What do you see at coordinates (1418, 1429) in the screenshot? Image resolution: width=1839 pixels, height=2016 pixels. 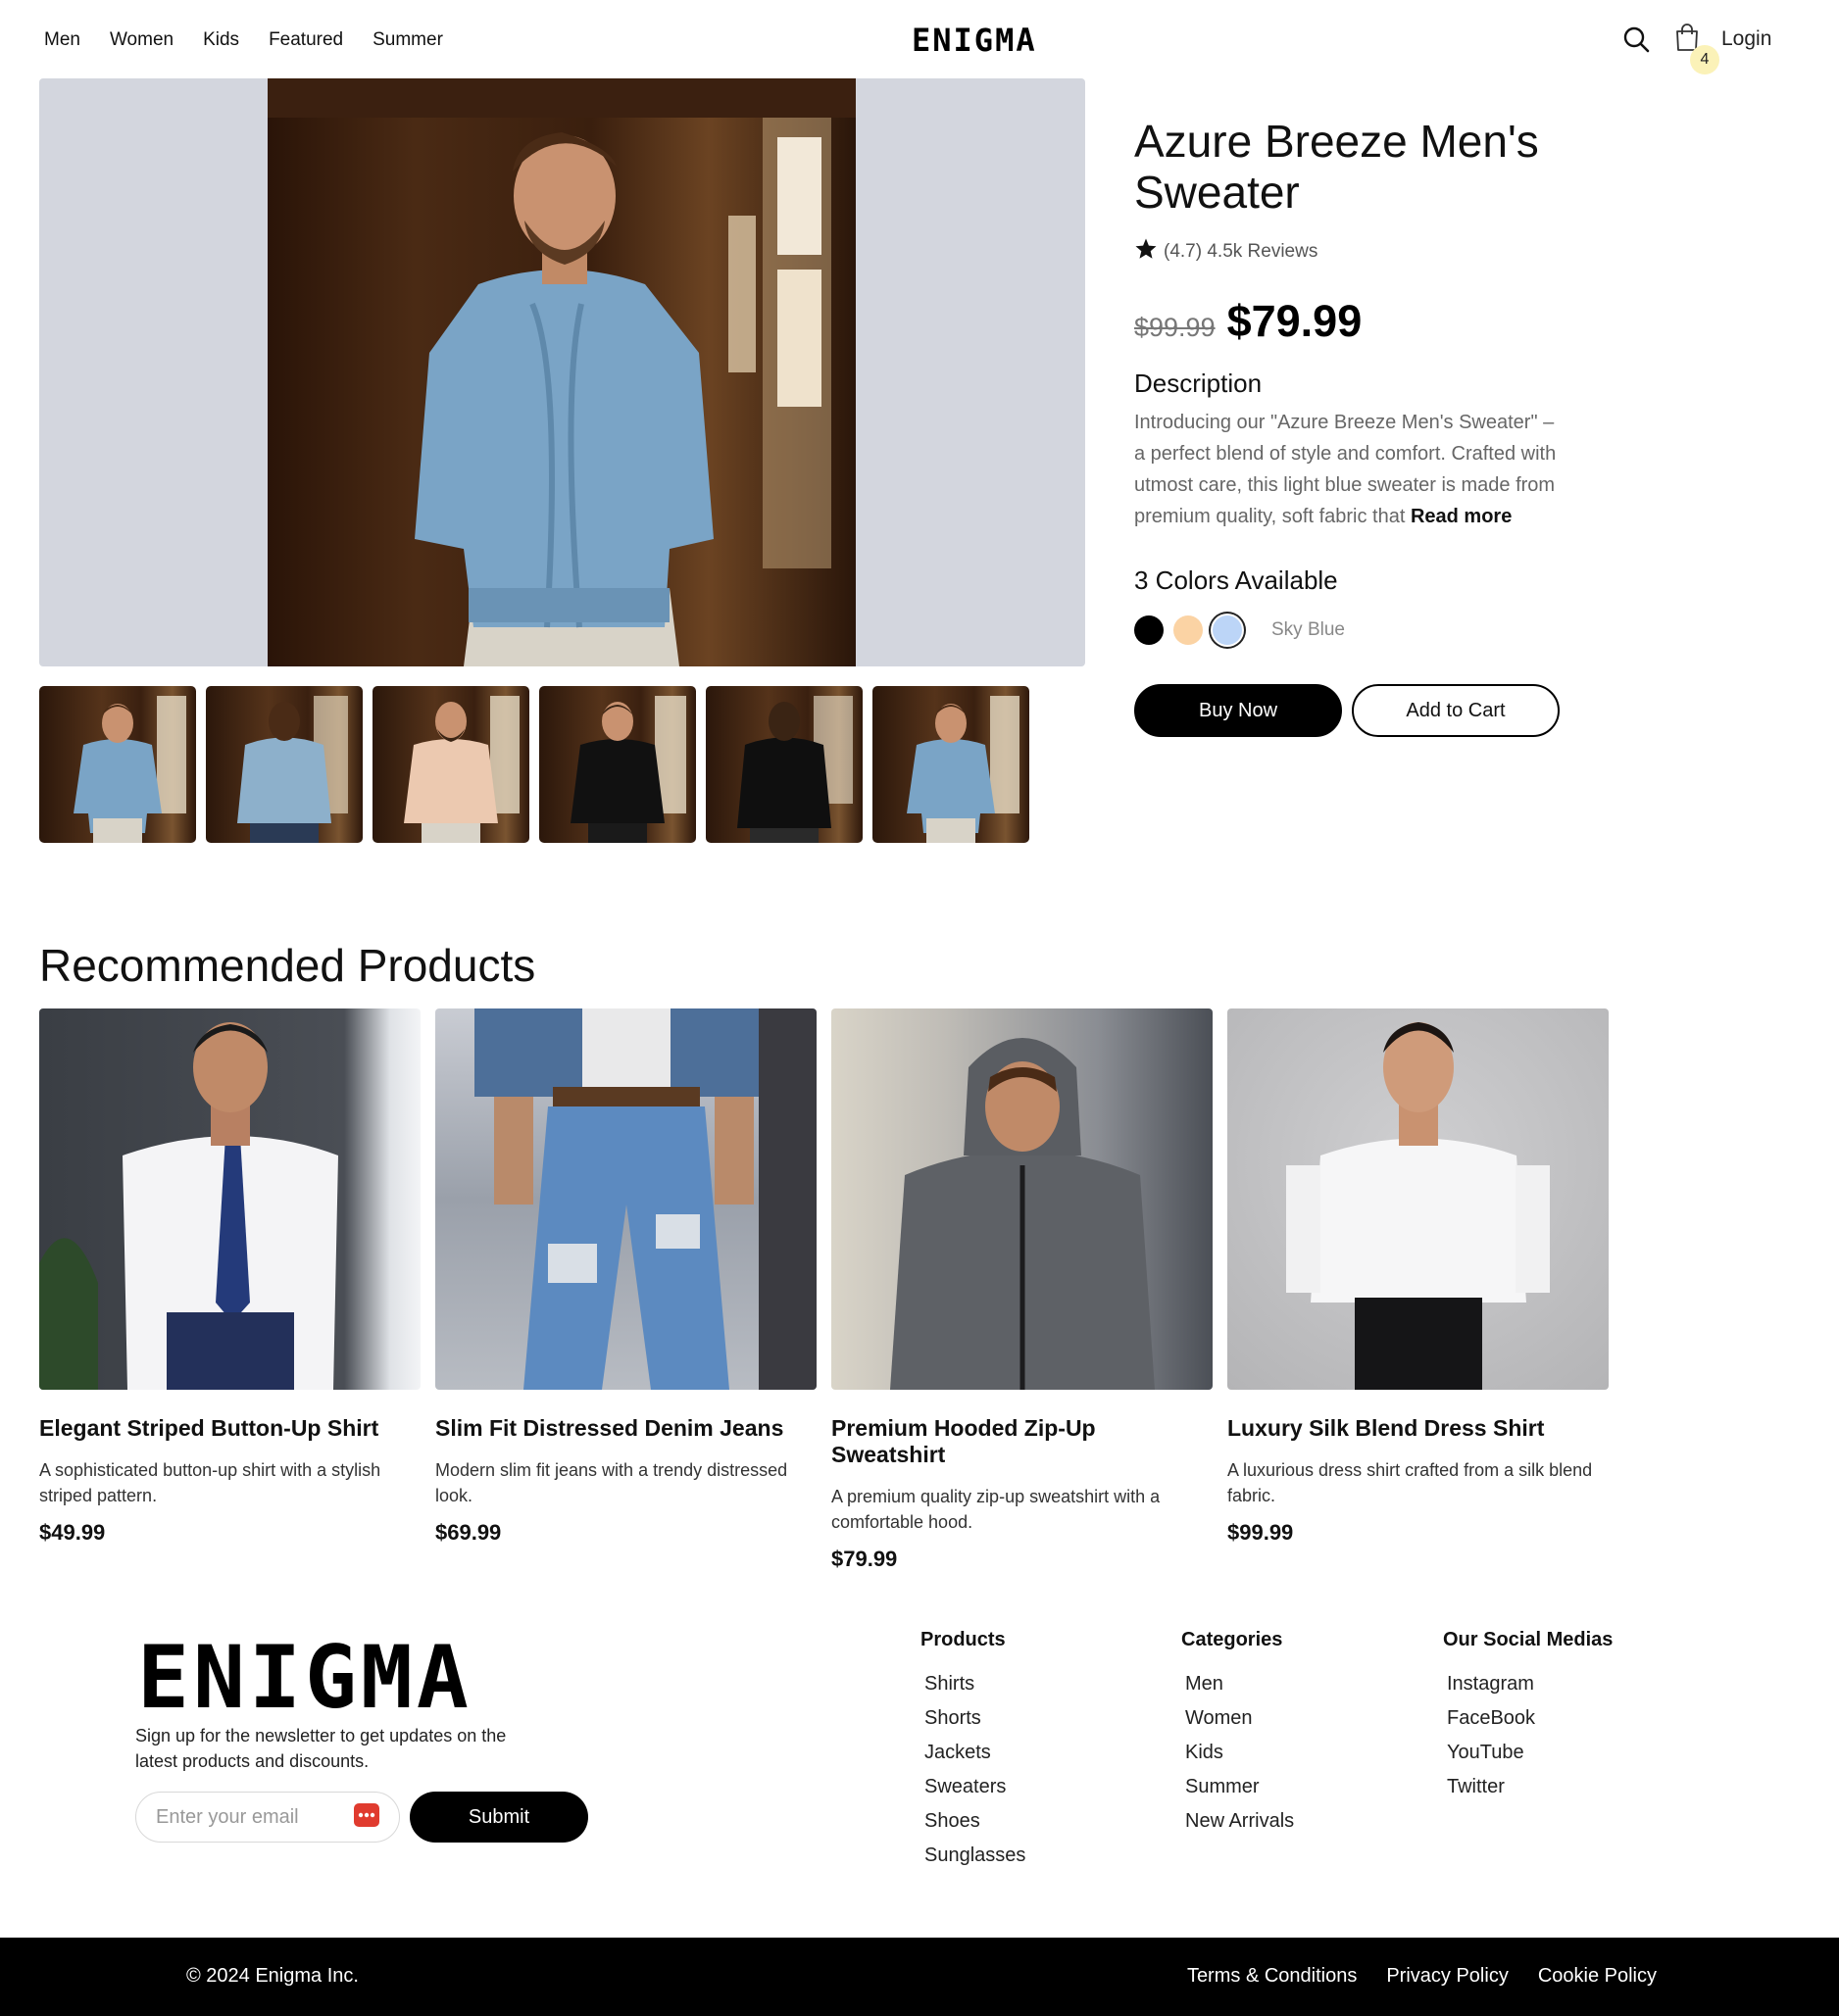 I see `product-card-name: Luxury Silk Blend Dress Shirt` at bounding box center [1418, 1429].